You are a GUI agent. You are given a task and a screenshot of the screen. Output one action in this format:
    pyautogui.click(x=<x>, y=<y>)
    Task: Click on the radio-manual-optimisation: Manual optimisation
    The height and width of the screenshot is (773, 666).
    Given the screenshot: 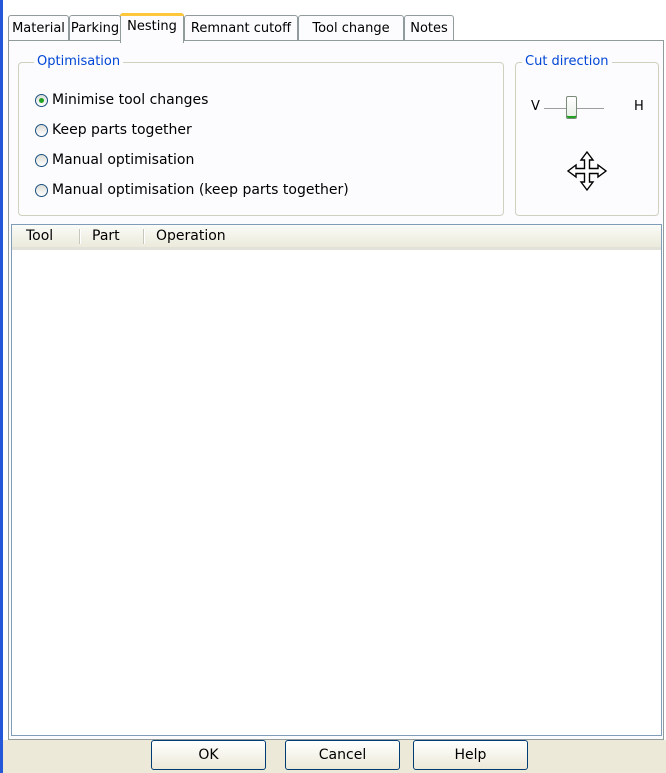 What is the action you would take?
    pyautogui.click(x=114, y=160)
    